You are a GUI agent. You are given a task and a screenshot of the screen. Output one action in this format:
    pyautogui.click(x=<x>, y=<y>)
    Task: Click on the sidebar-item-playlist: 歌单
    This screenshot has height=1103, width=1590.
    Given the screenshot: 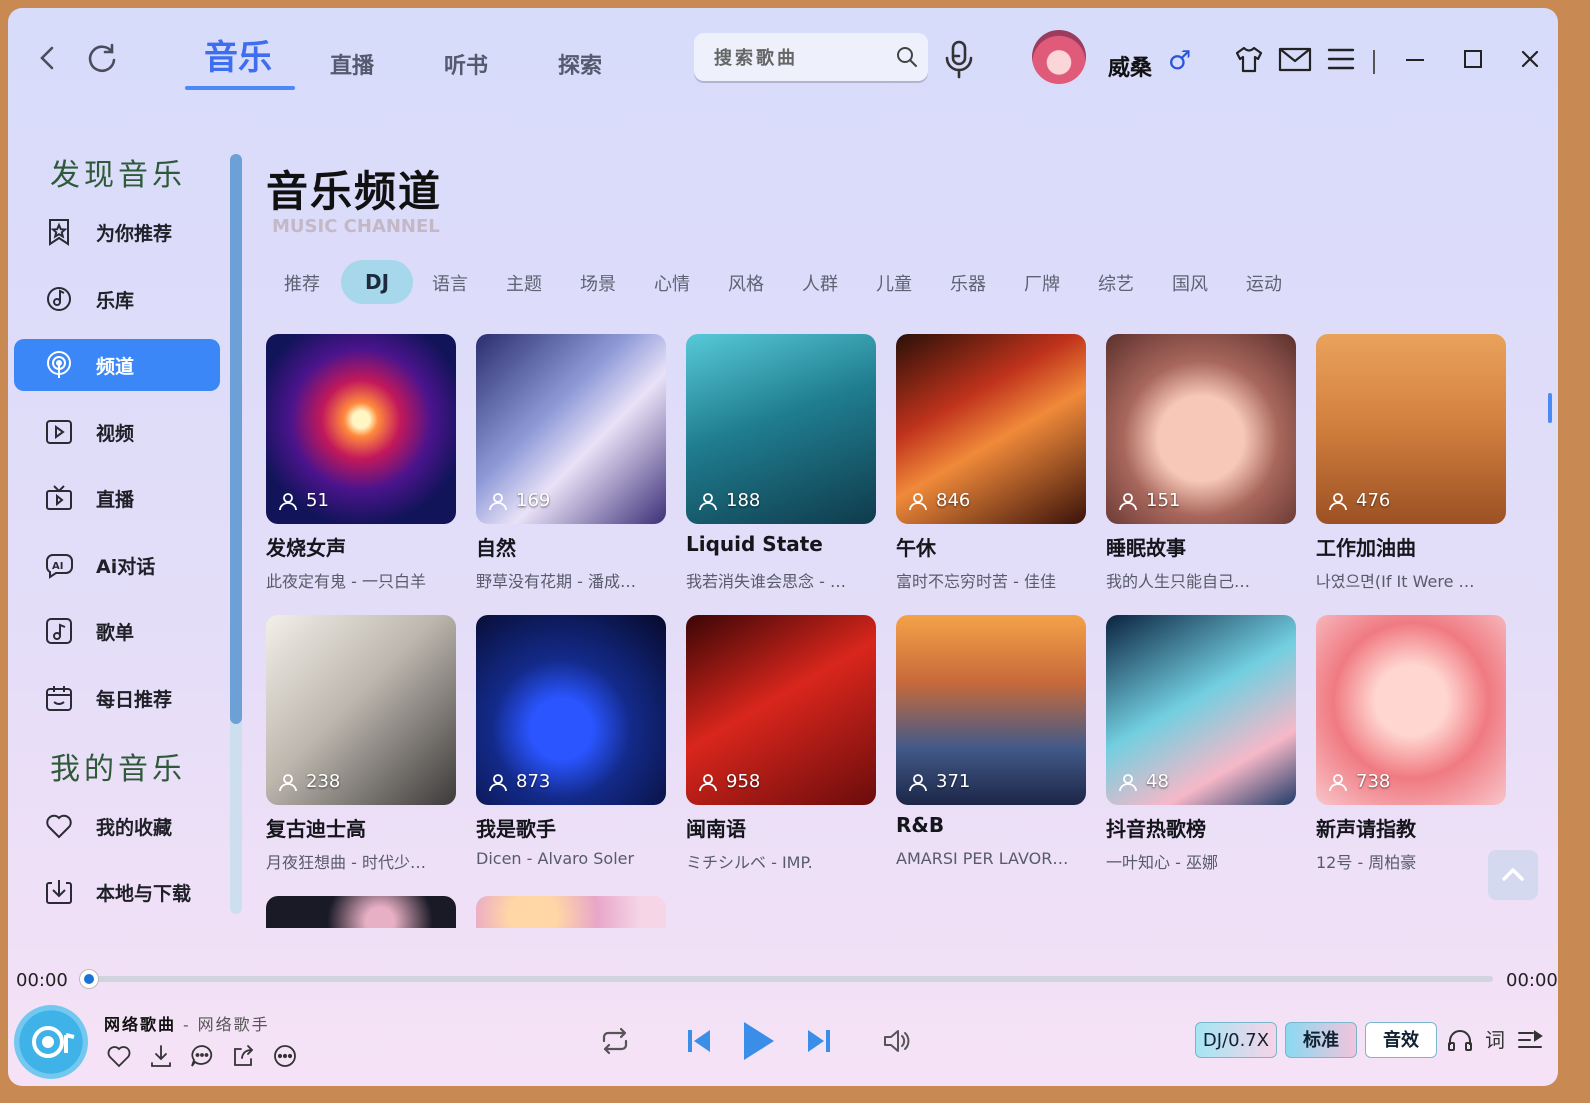 What is the action you would take?
    pyautogui.click(x=117, y=631)
    